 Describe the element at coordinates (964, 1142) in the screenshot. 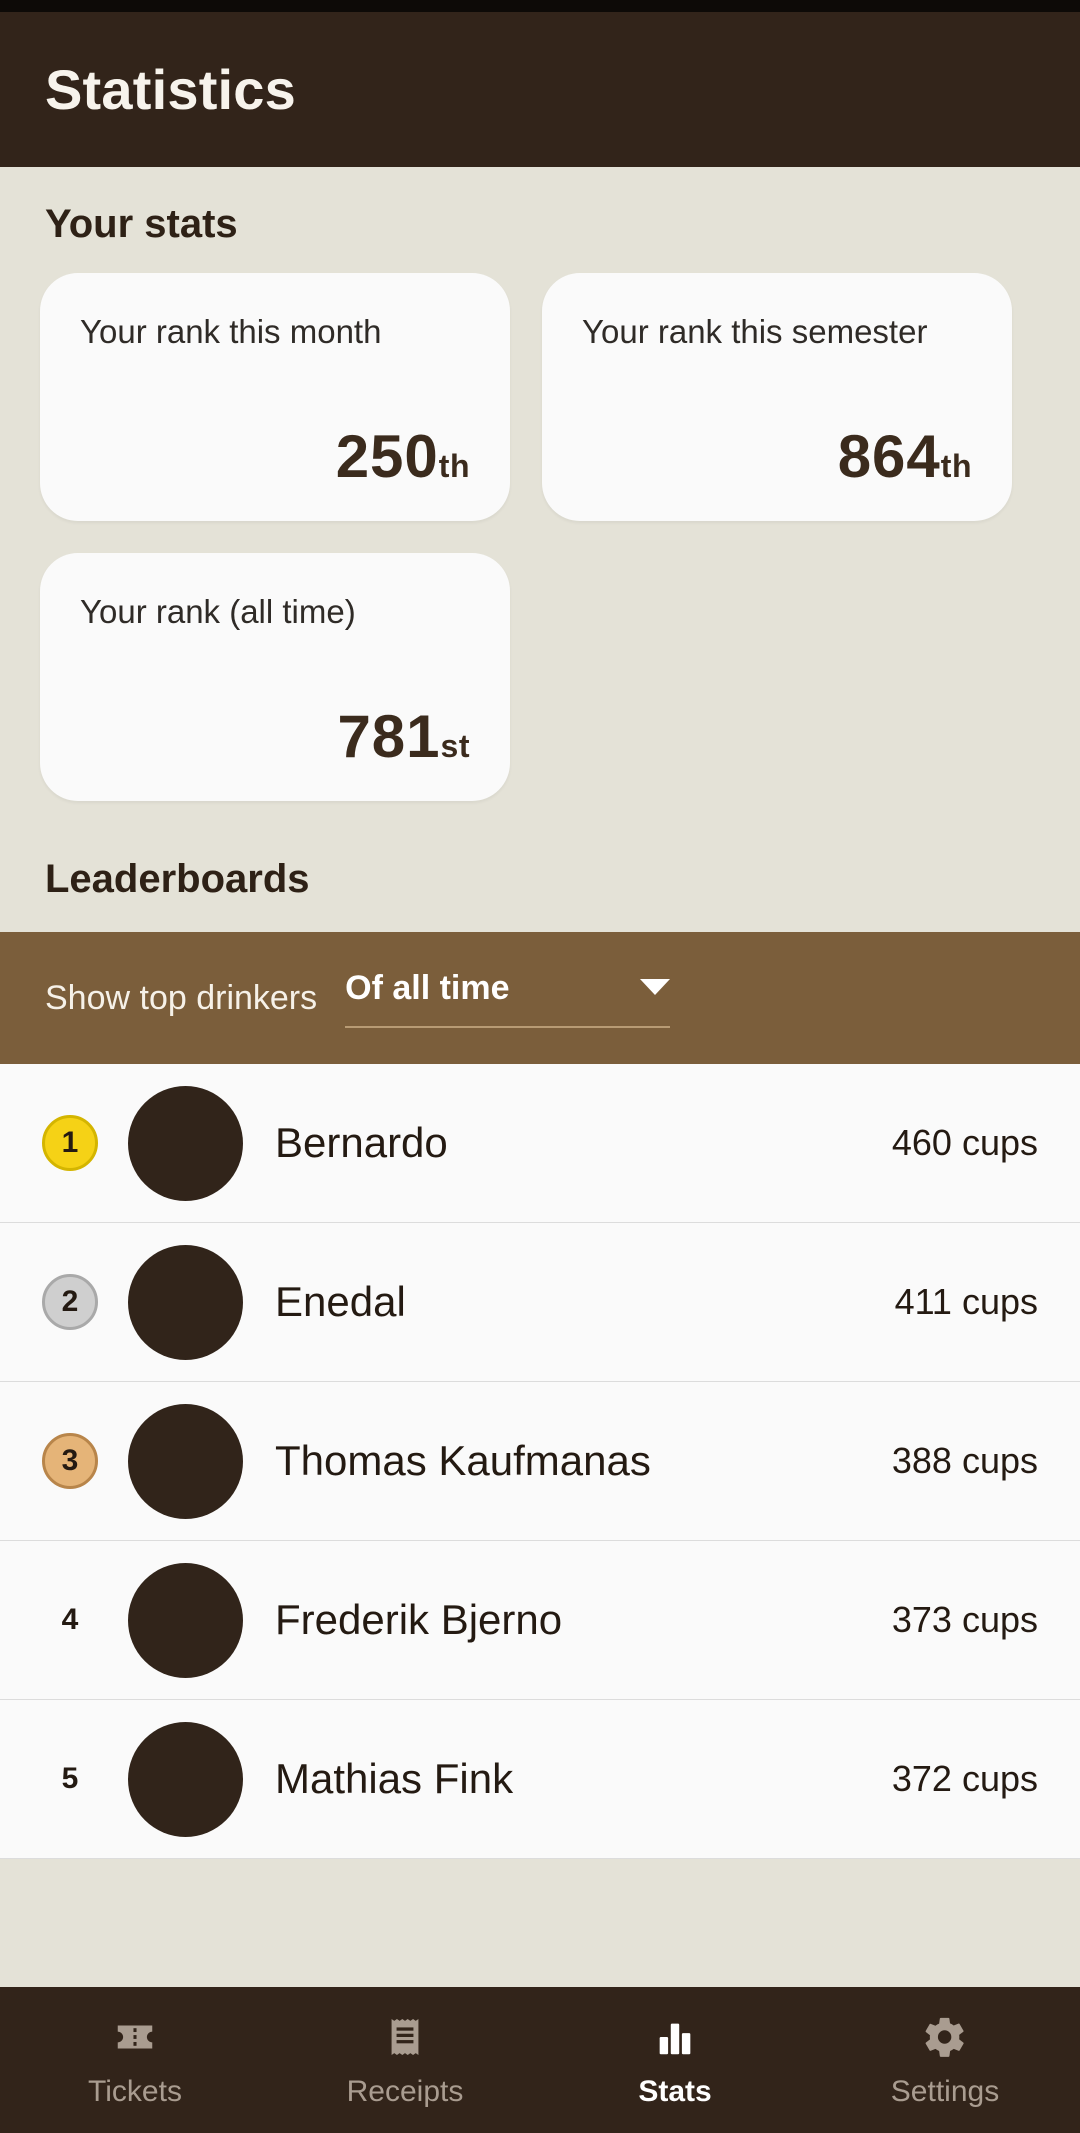

I see `list-item-count: 460 cups` at that location.